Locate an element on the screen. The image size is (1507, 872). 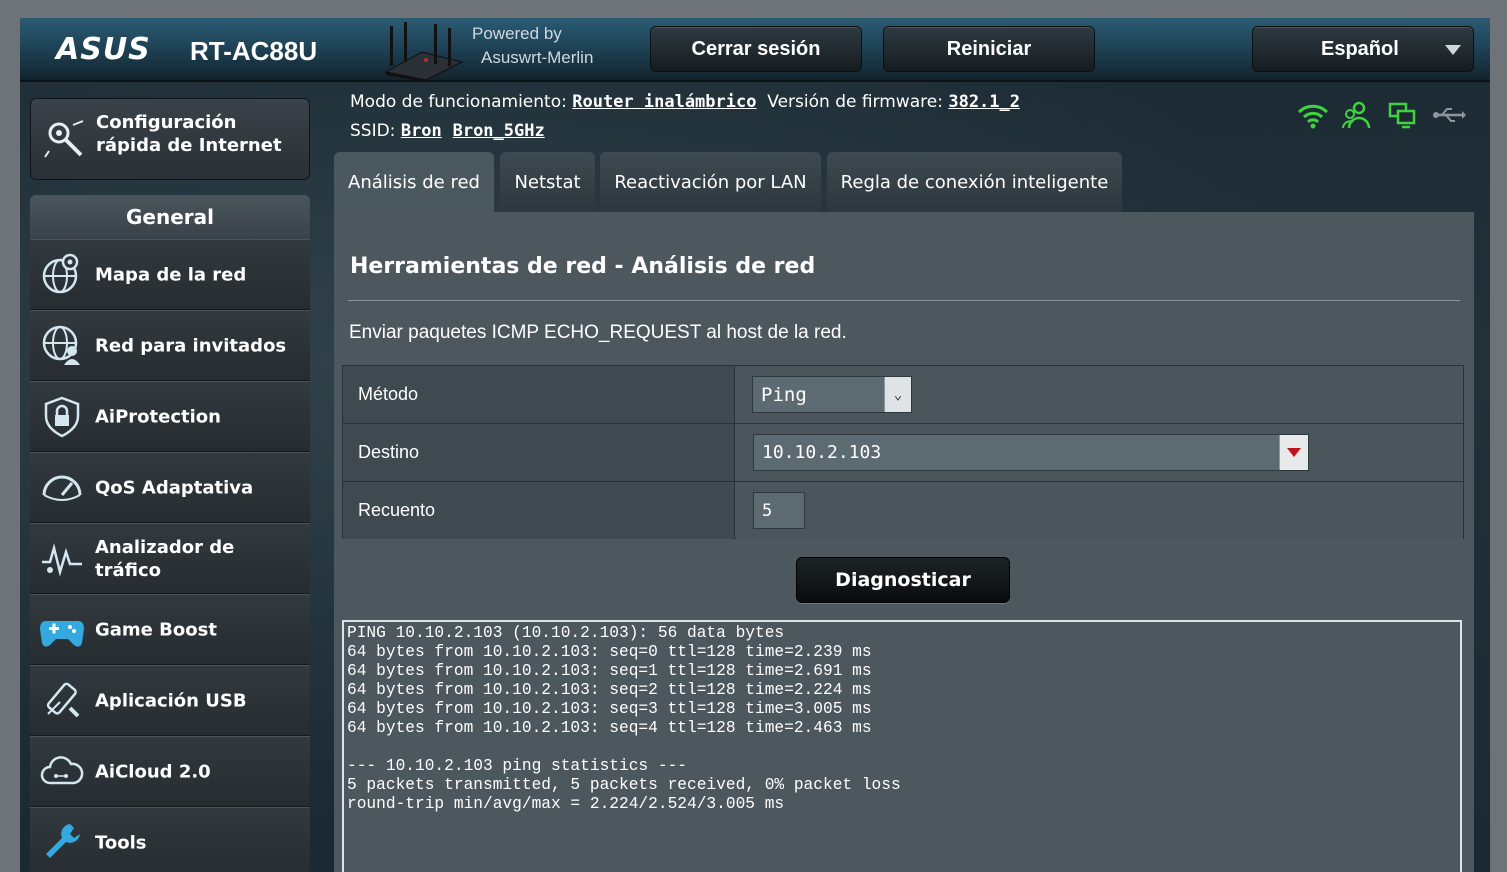
method-cell: Ping ⌄ is located at coordinates (1099, 394).